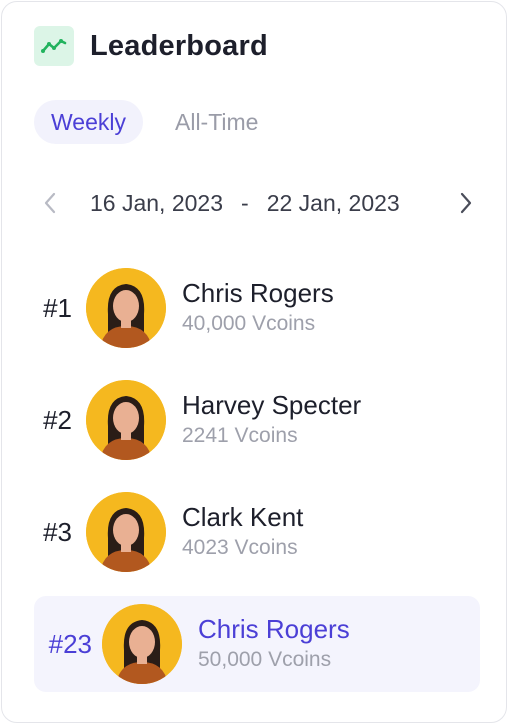  I want to click on player-info: Chris Rogers 40,000 Vcoins, so click(258, 308).